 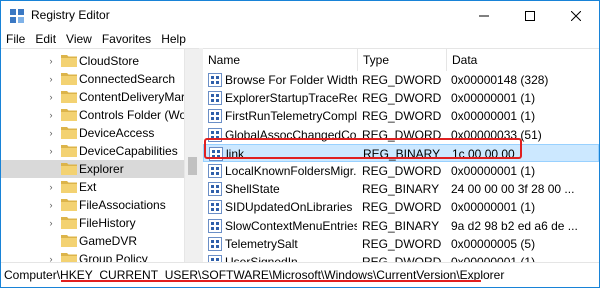 What do you see at coordinates (93, 187) in the screenshot?
I see `tree-item: › Ext` at bounding box center [93, 187].